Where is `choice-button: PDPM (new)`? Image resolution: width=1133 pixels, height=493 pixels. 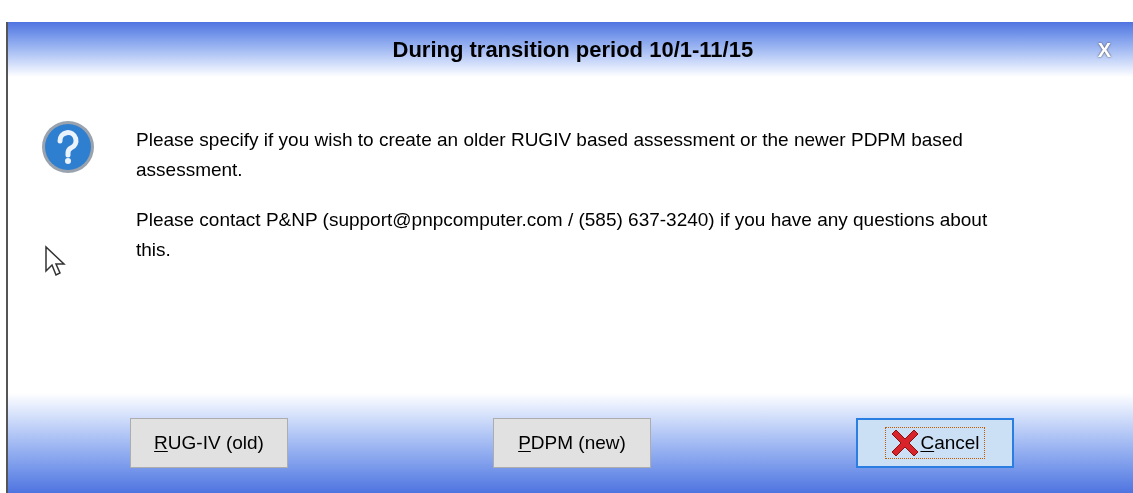 choice-button: PDPM (new) is located at coordinates (572, 443).